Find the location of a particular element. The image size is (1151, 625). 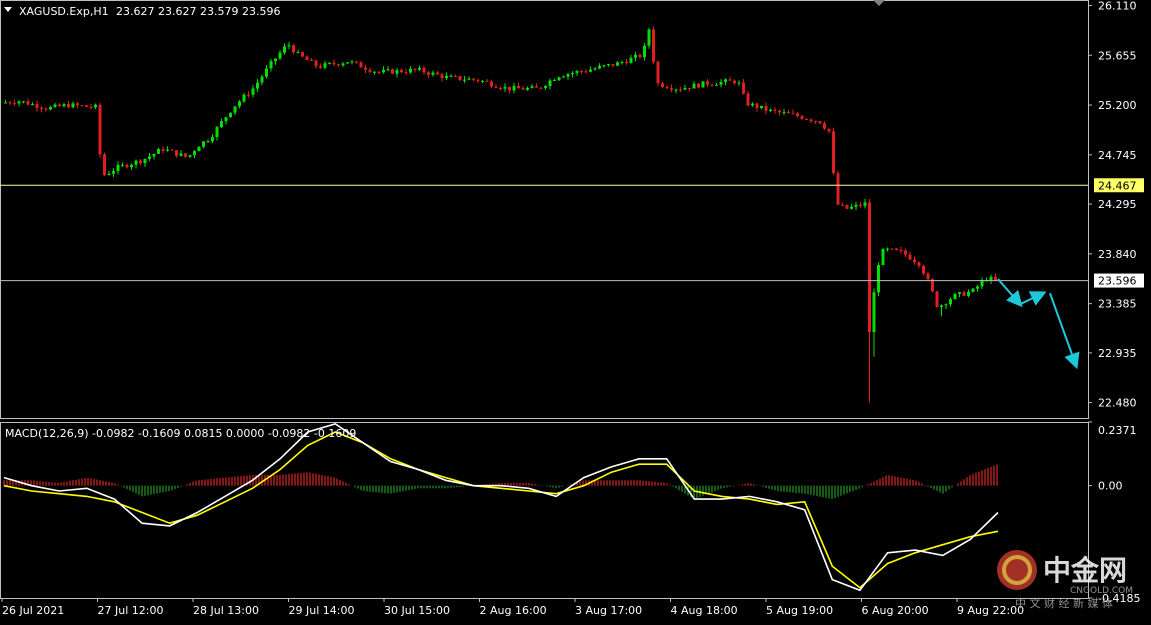

price-tick-label: 25.200 is located at coordinates (1117, 105).